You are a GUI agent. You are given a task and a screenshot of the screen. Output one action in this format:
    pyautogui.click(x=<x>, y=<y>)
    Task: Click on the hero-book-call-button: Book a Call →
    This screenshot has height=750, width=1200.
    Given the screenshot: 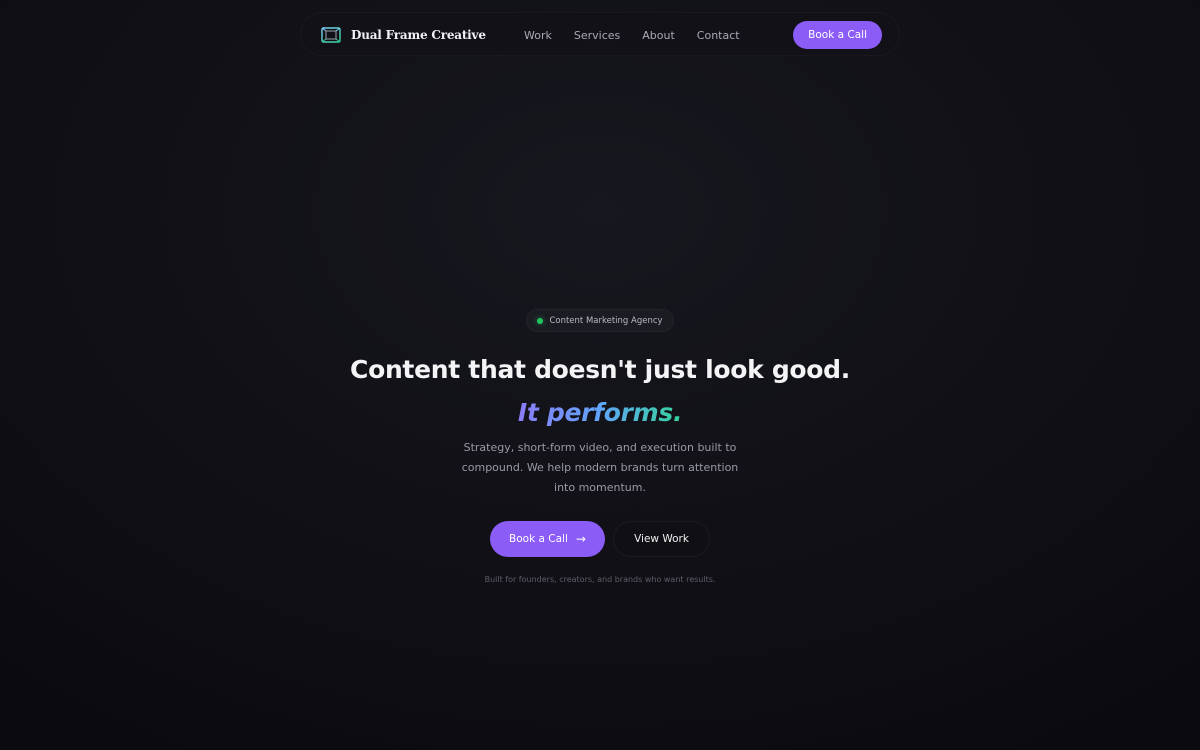 What is the action you would take?
    pyautogui.click(x=547, y=539)
    